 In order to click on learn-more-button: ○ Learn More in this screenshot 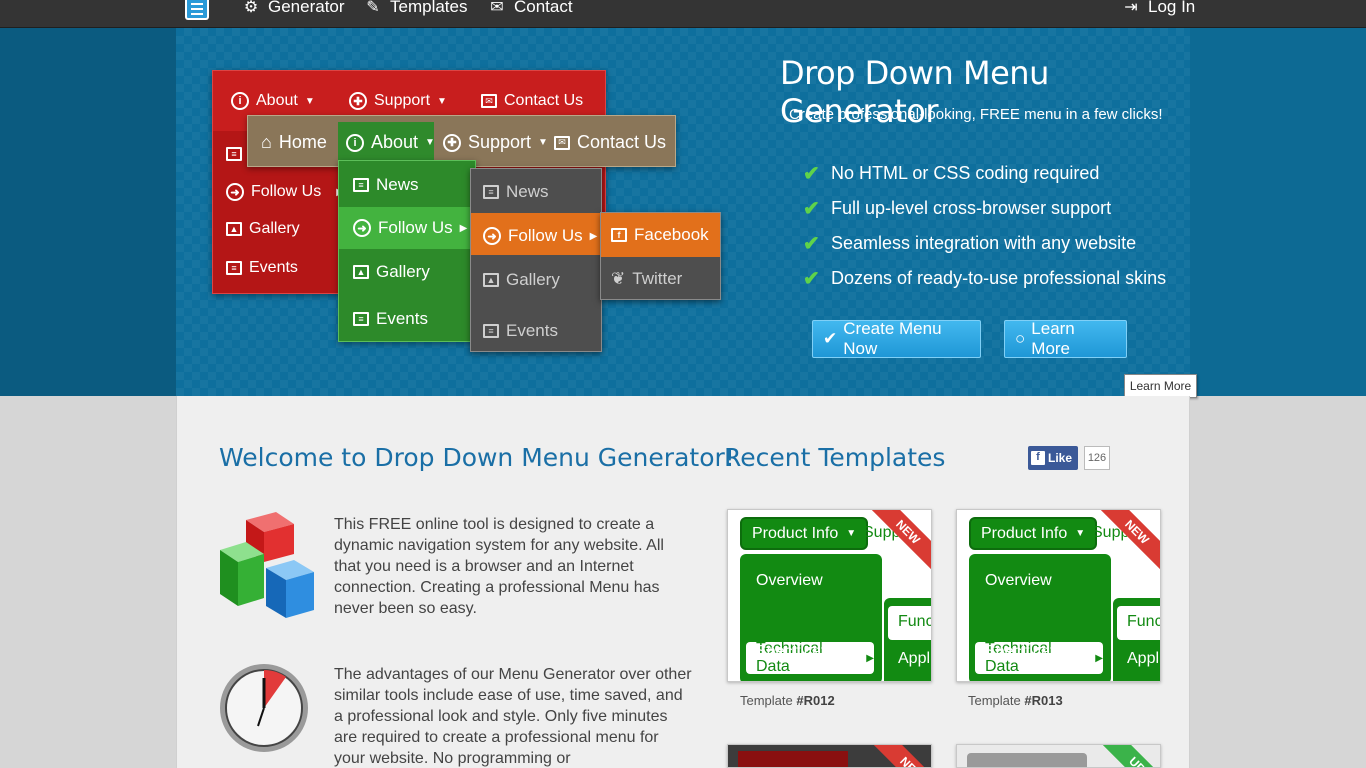, I will do `click(1065, 338)`.